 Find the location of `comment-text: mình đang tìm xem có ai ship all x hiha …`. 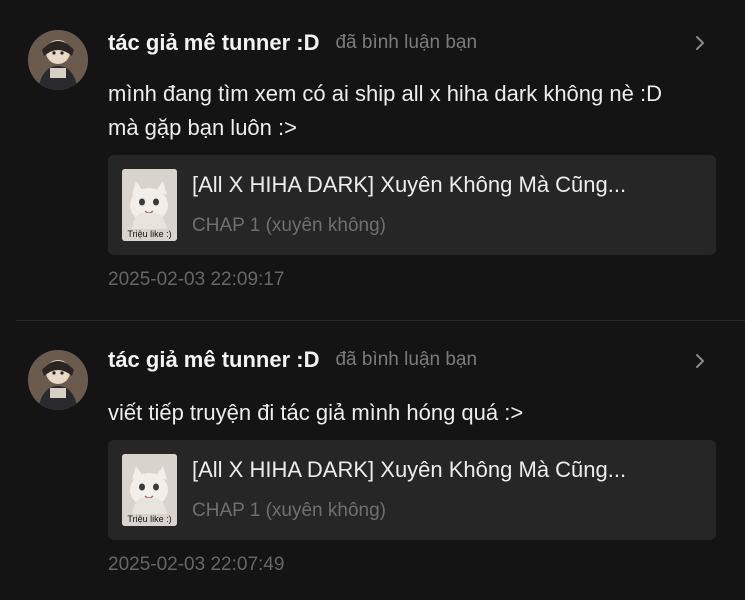

comment-text: mình đang tìm xem có ai ship all x hiha … is located at coordinates (385, 110).